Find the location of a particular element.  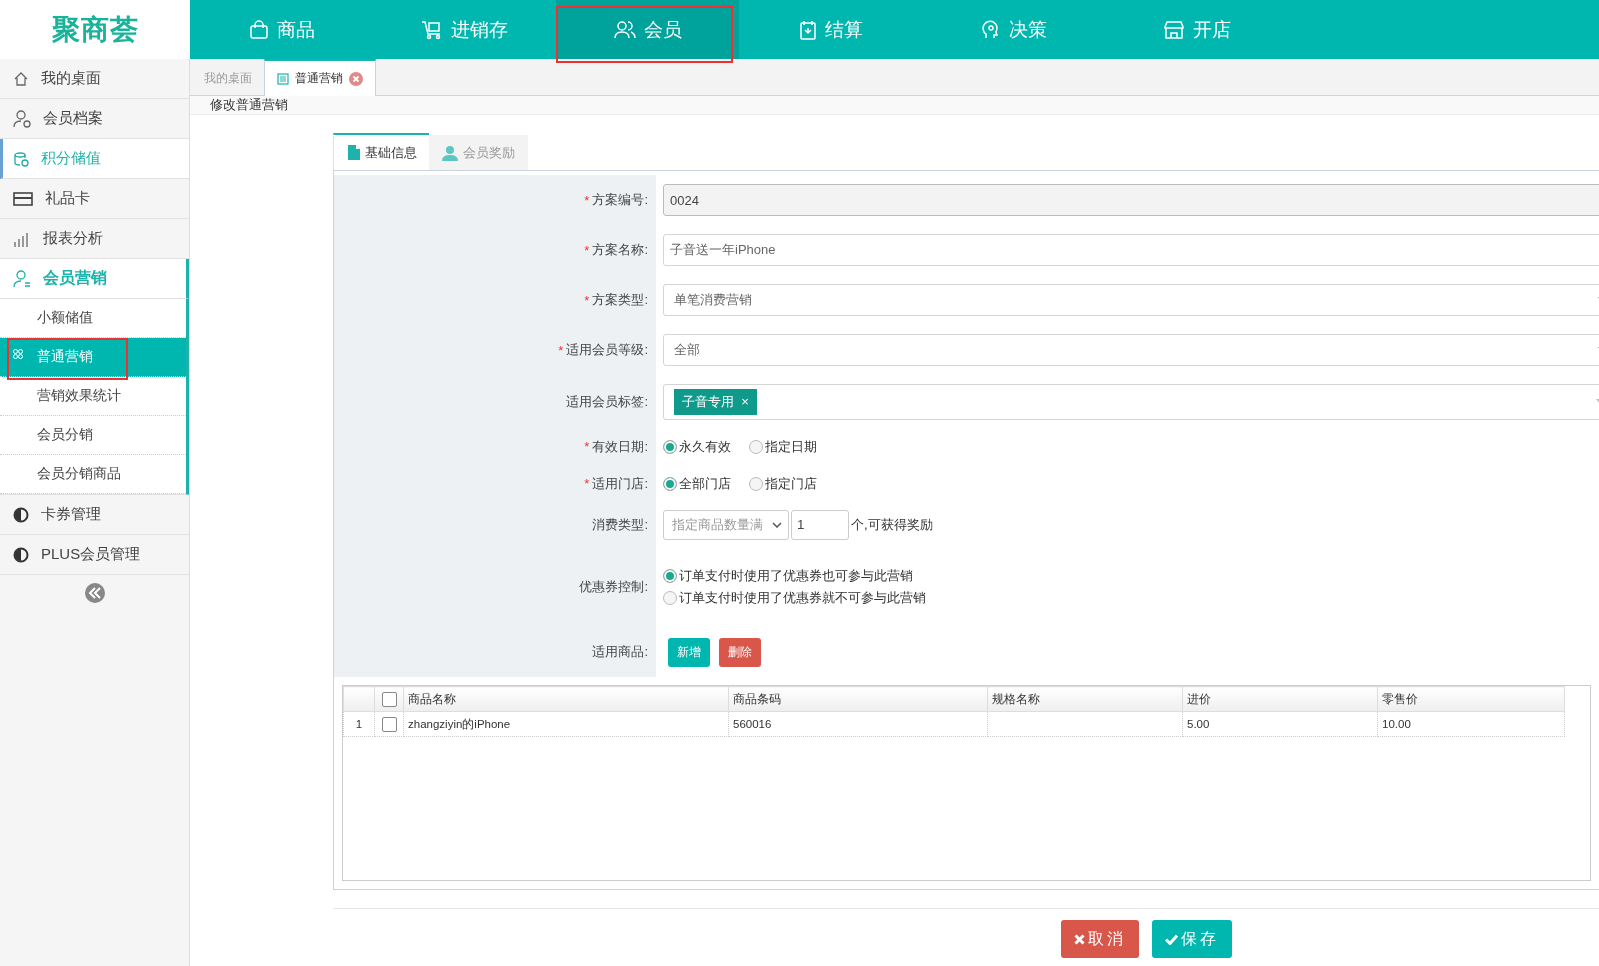

field-label: 适用商品: is located at coordinates (620, 652).